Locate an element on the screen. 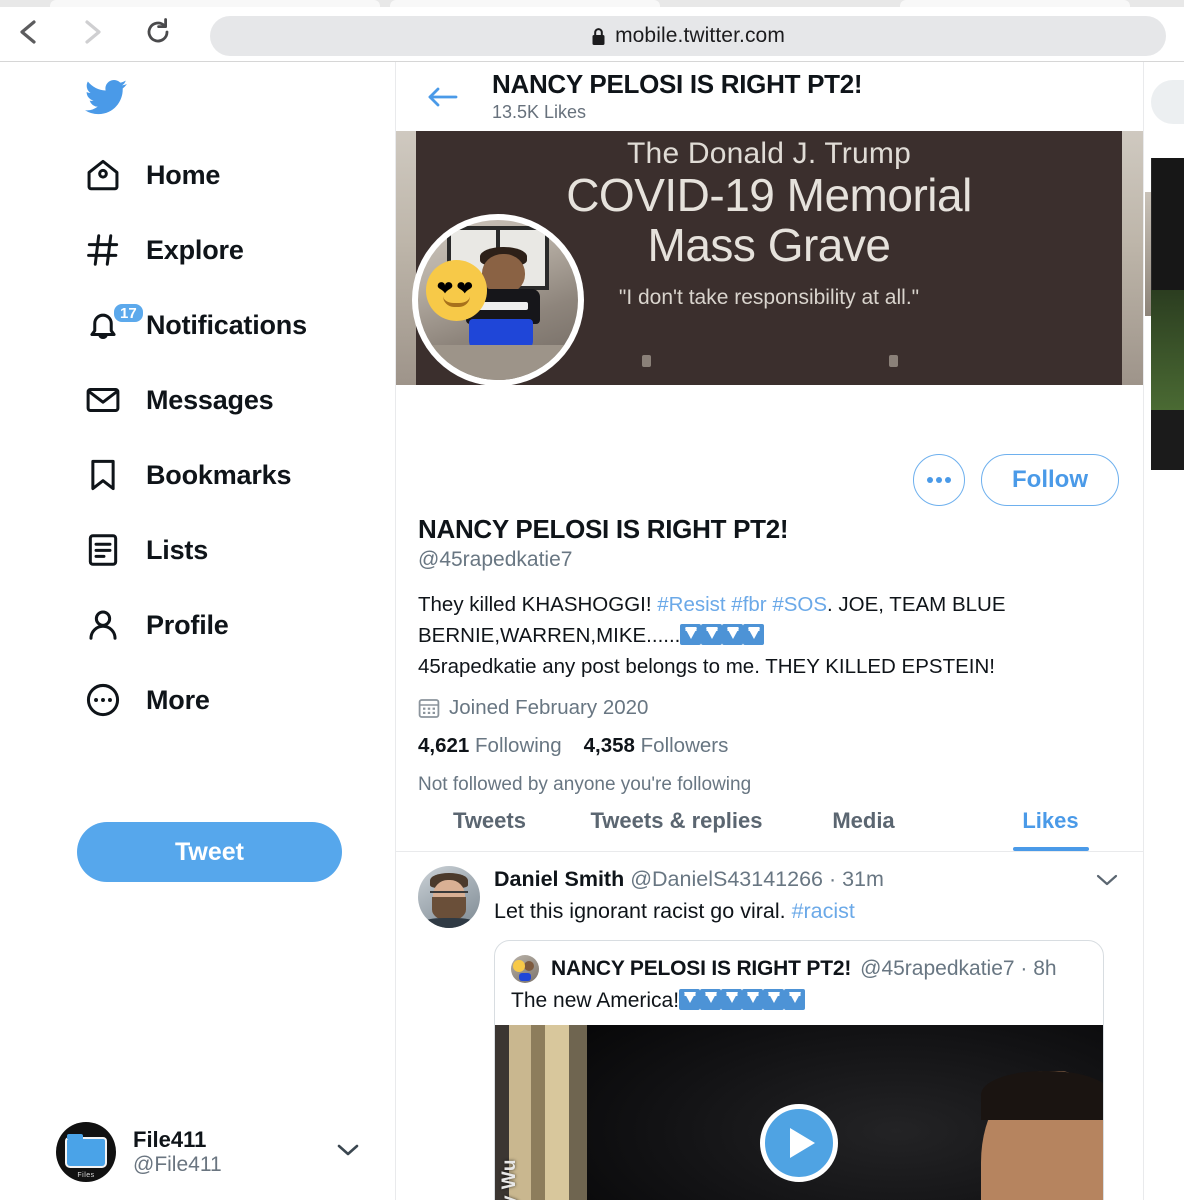 Image resolution: width=1184 pixels, height=1200 pixels. sidebar-item-more: More is located at coordinates (198, 700).